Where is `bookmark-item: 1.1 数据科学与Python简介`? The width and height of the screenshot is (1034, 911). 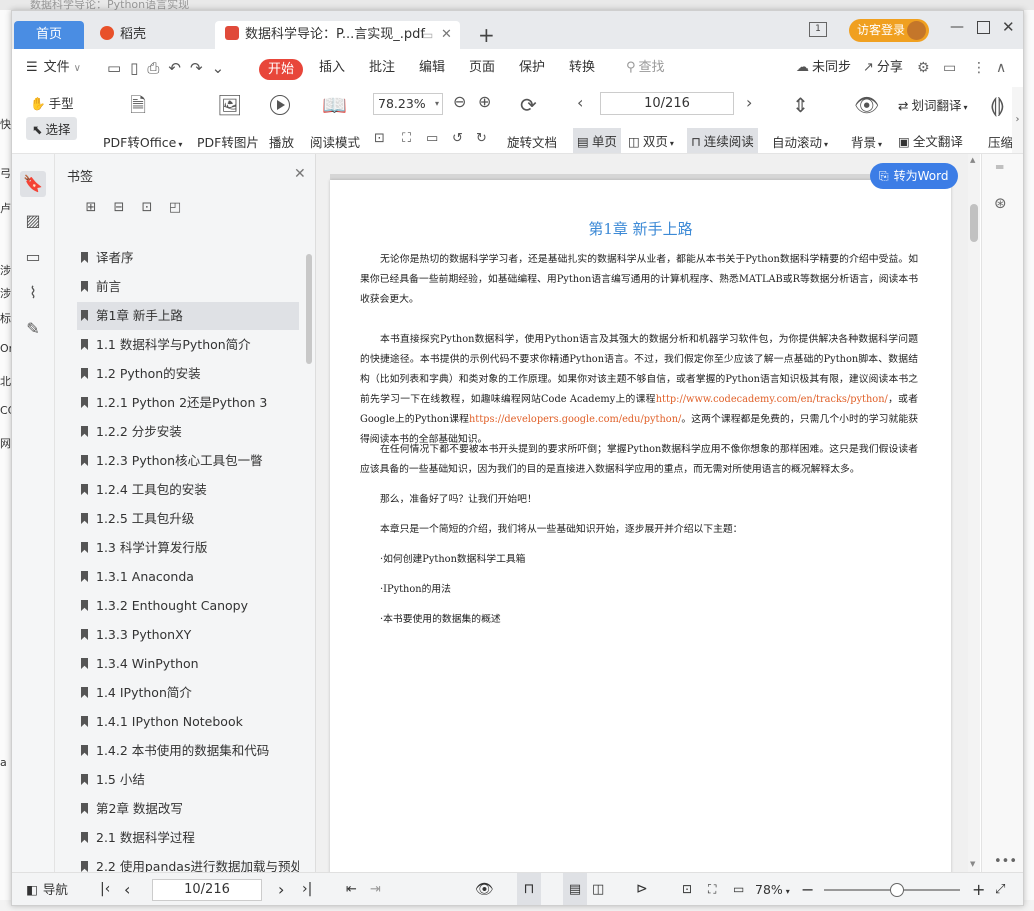 bookmark-item: 1.1 数据科学与Python简介 is located at coordinates (188, 345).